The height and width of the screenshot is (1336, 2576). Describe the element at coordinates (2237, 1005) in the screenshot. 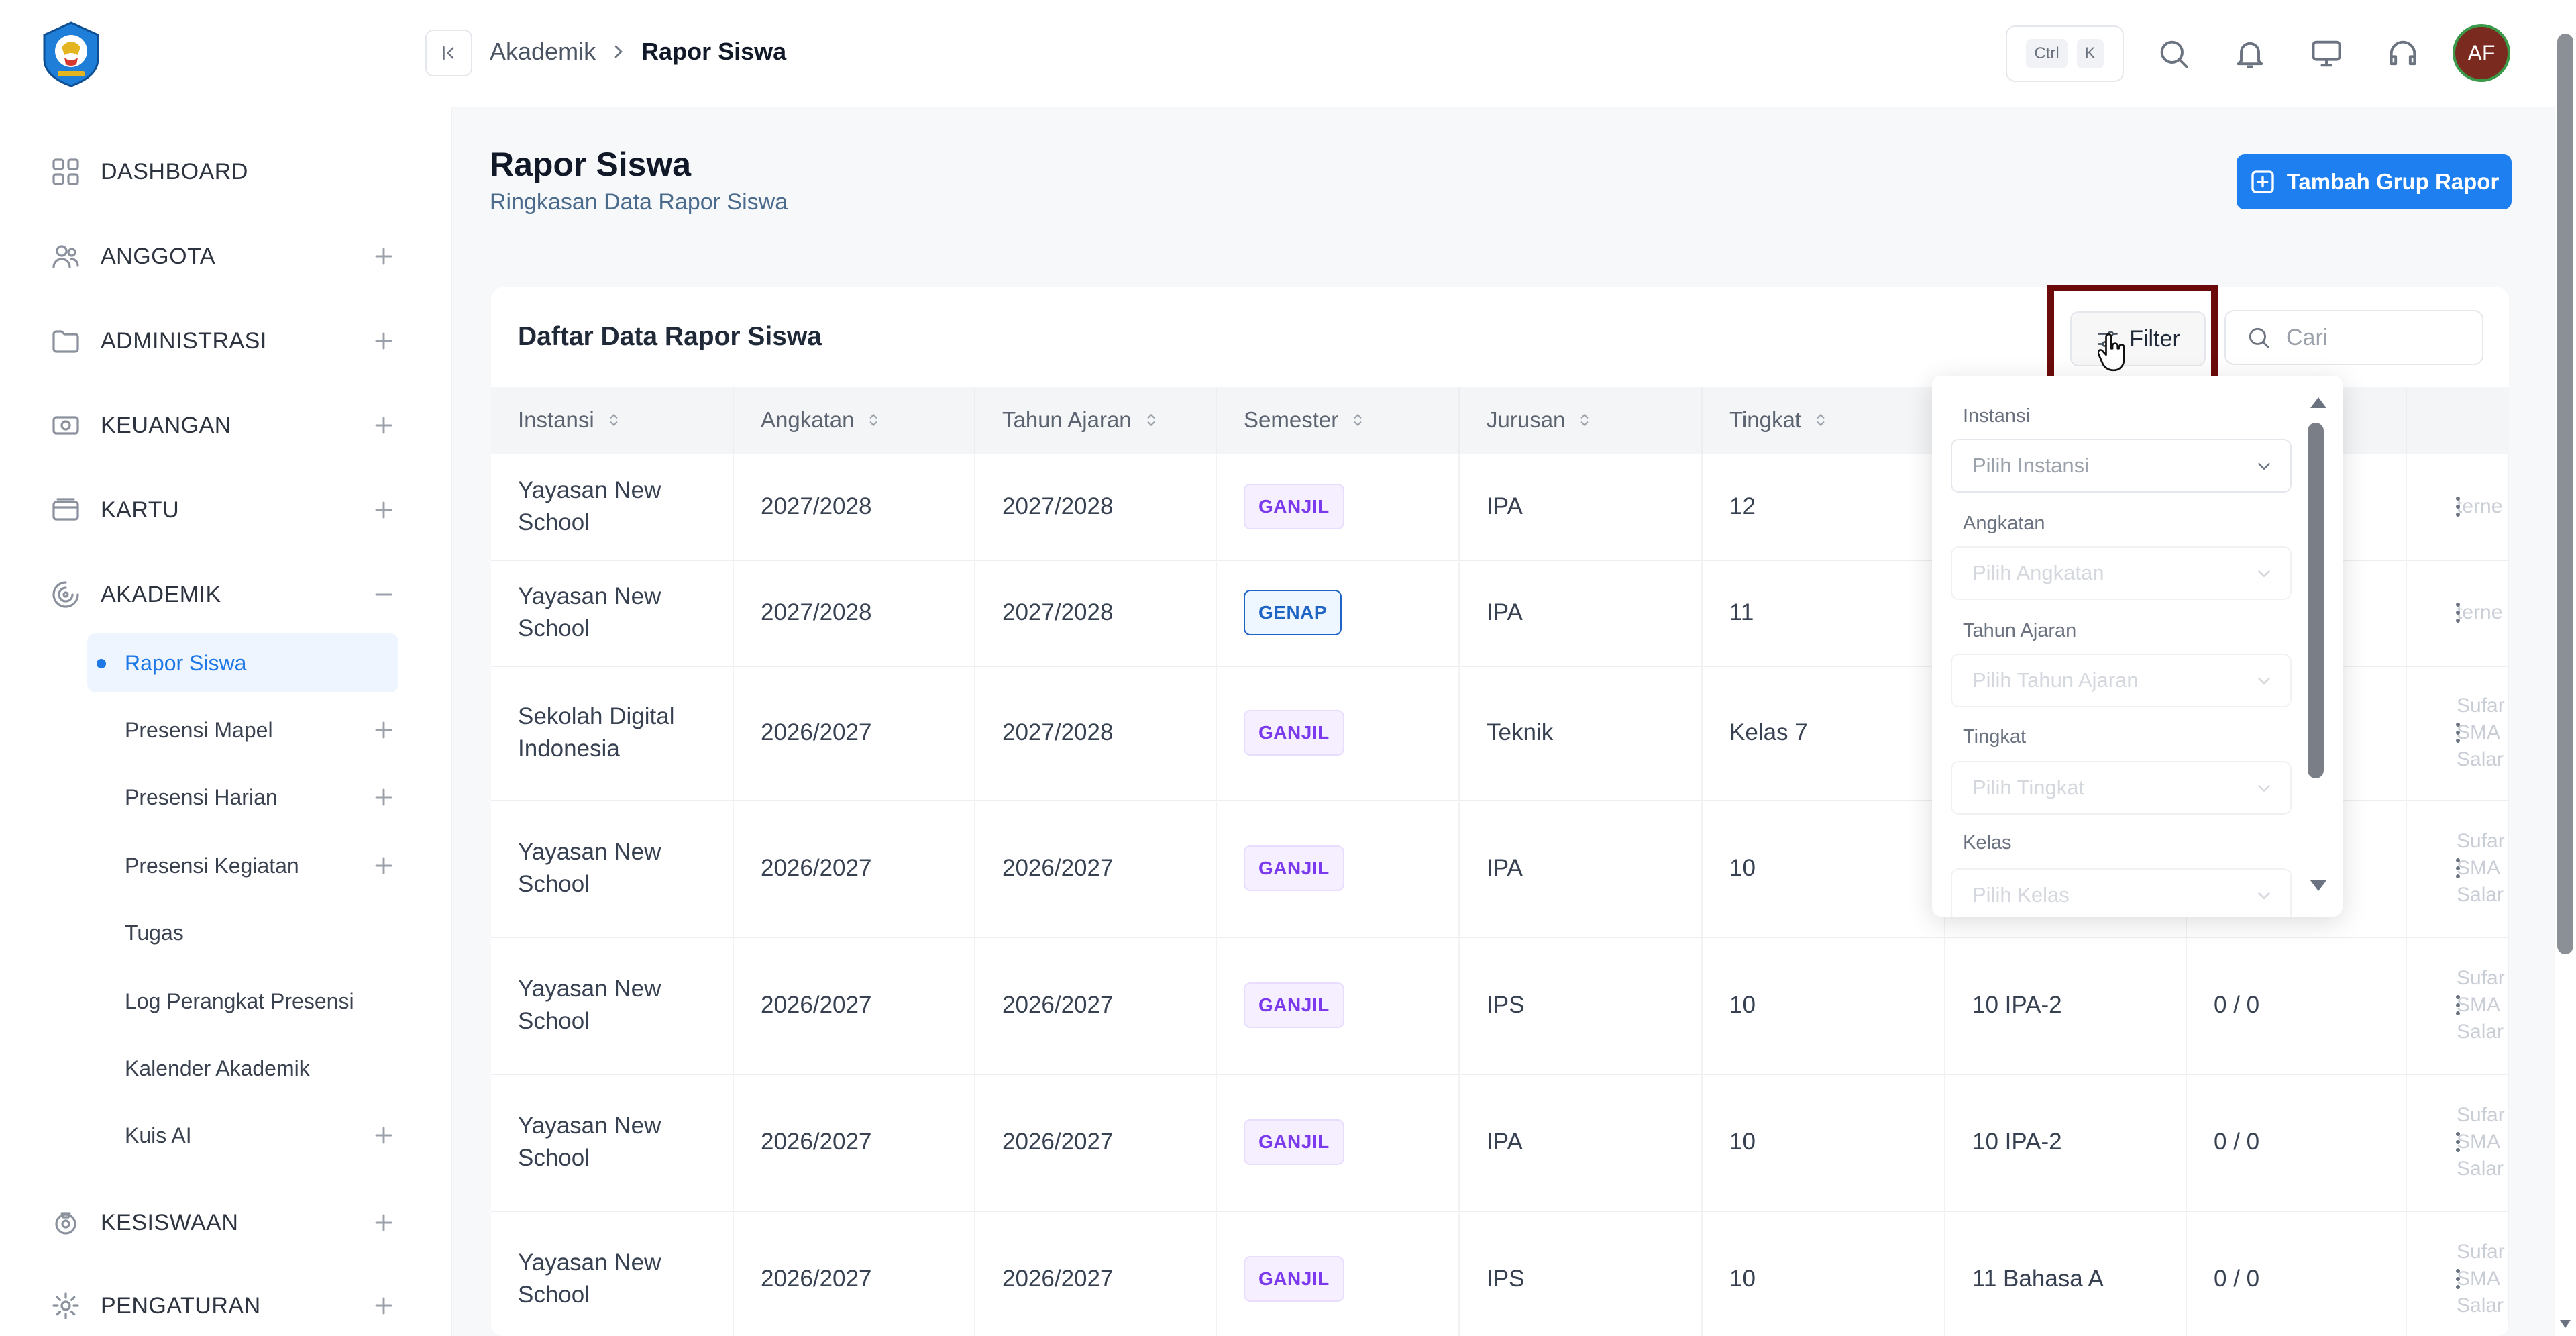

I see `count-value: 0 / 0` at that location.